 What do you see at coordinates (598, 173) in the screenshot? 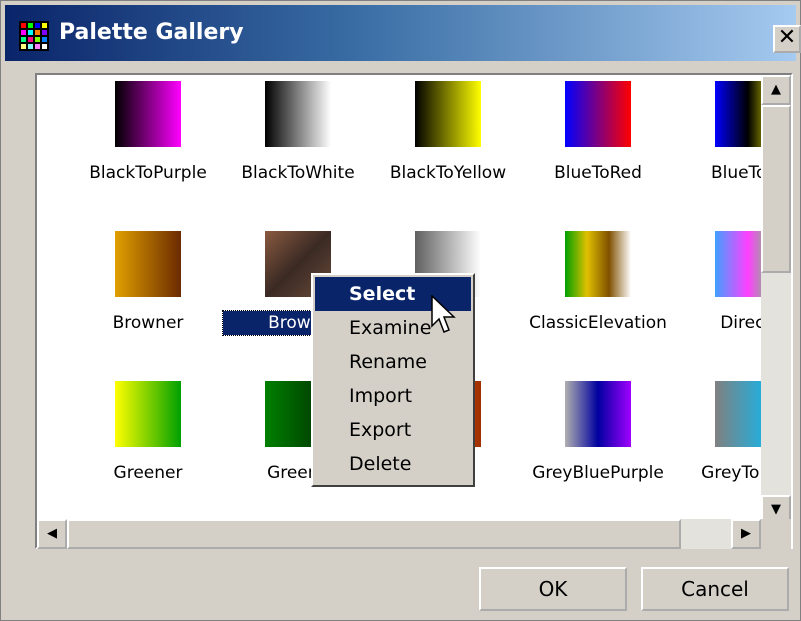
I see `palette-label: BlueToRed` at bounding box center [598, 173].